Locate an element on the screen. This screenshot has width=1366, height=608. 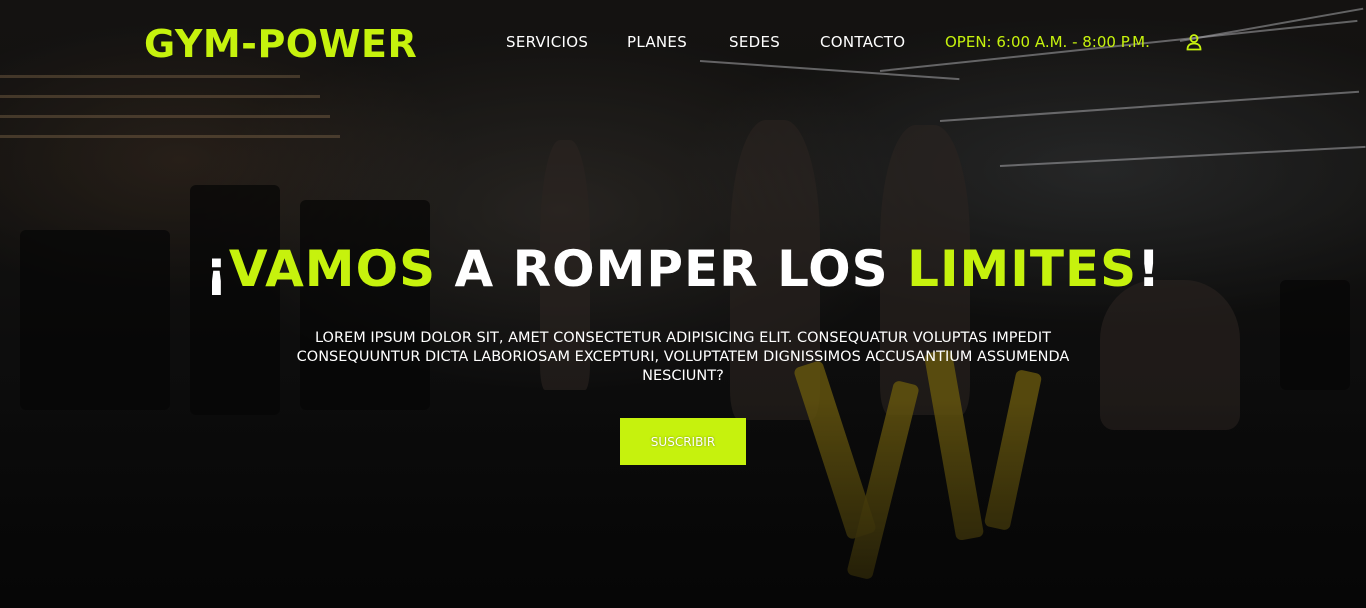
headline-open-mark: ¡ is located at coordinates (217, 269).